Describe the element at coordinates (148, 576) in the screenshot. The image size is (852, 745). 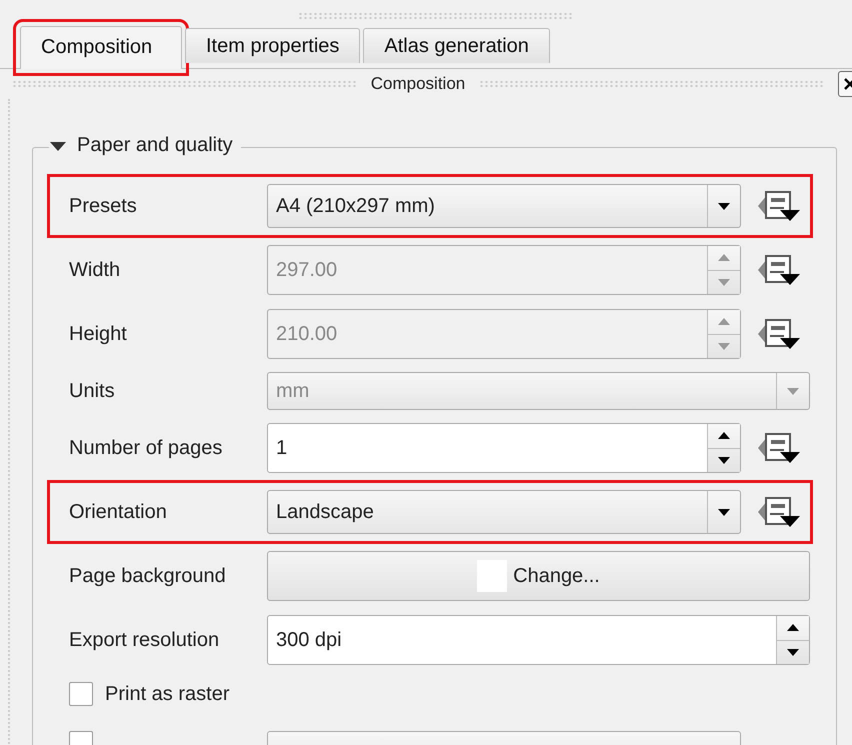
I see `field-label: Page background` at that location.